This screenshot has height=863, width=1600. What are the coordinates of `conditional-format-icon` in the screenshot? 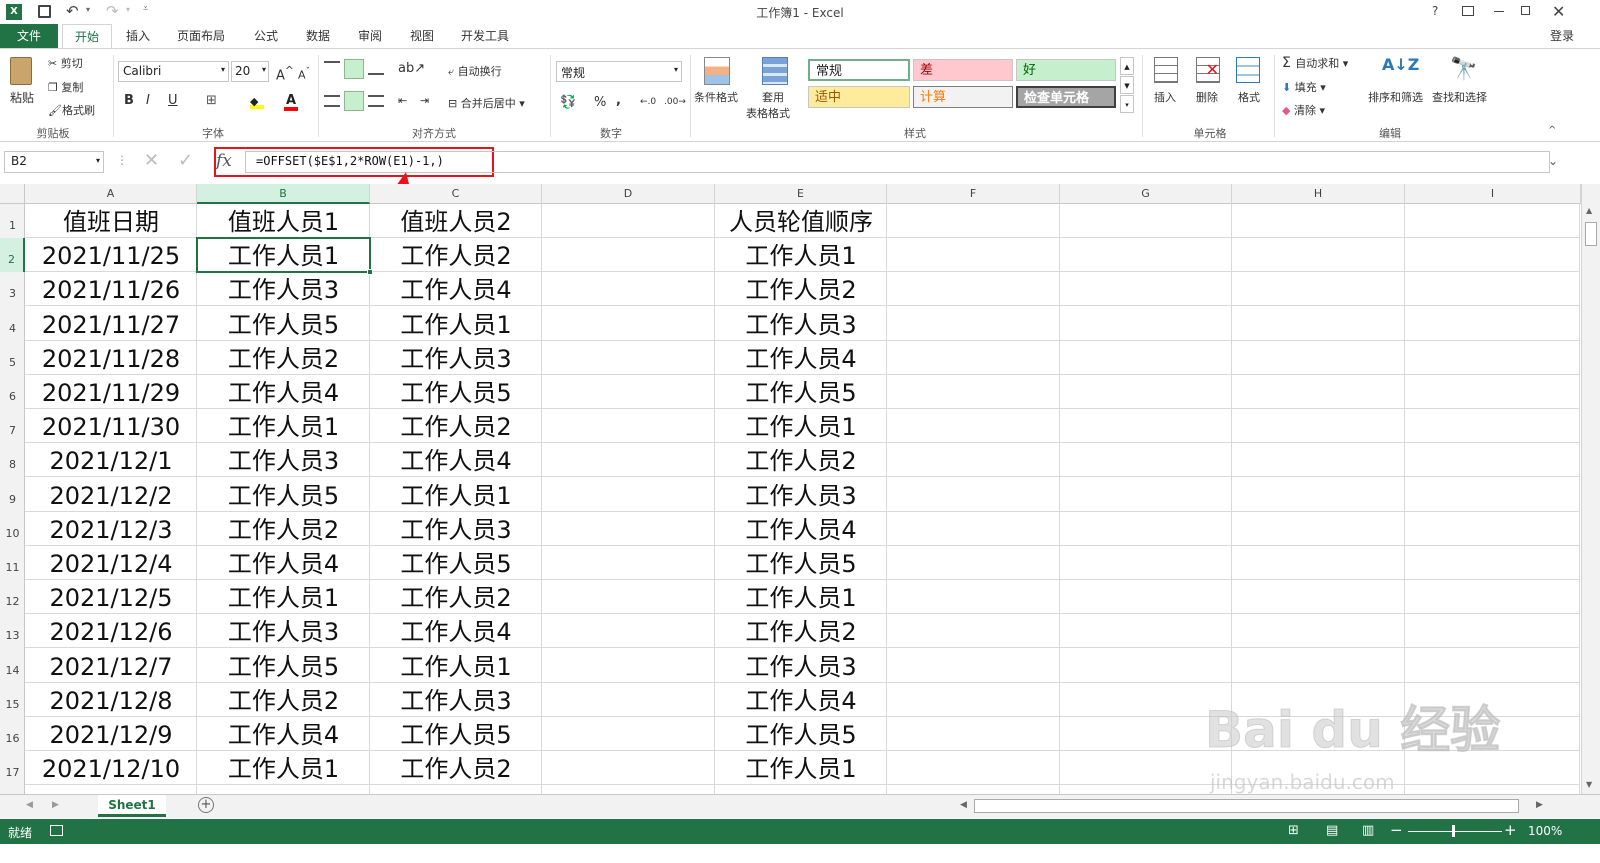 It's located at (717, 71).